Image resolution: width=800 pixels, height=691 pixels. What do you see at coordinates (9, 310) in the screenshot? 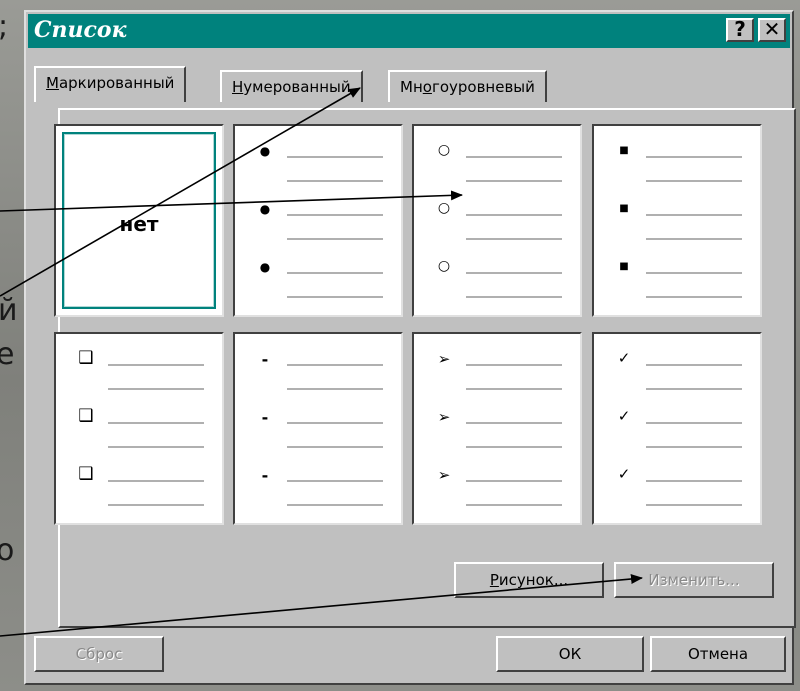
I see `slide-text-fragment: й` at bounding box center [9, 310].